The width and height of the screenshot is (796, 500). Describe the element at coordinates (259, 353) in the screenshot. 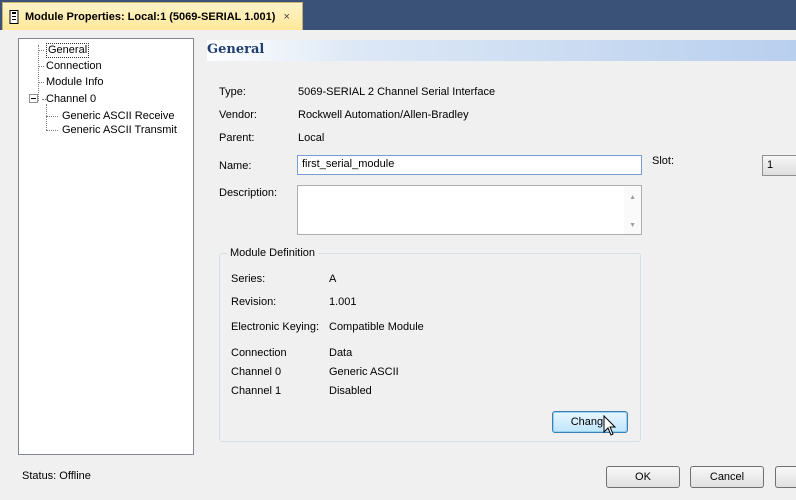

I see `connection-label: Connection` at that location.